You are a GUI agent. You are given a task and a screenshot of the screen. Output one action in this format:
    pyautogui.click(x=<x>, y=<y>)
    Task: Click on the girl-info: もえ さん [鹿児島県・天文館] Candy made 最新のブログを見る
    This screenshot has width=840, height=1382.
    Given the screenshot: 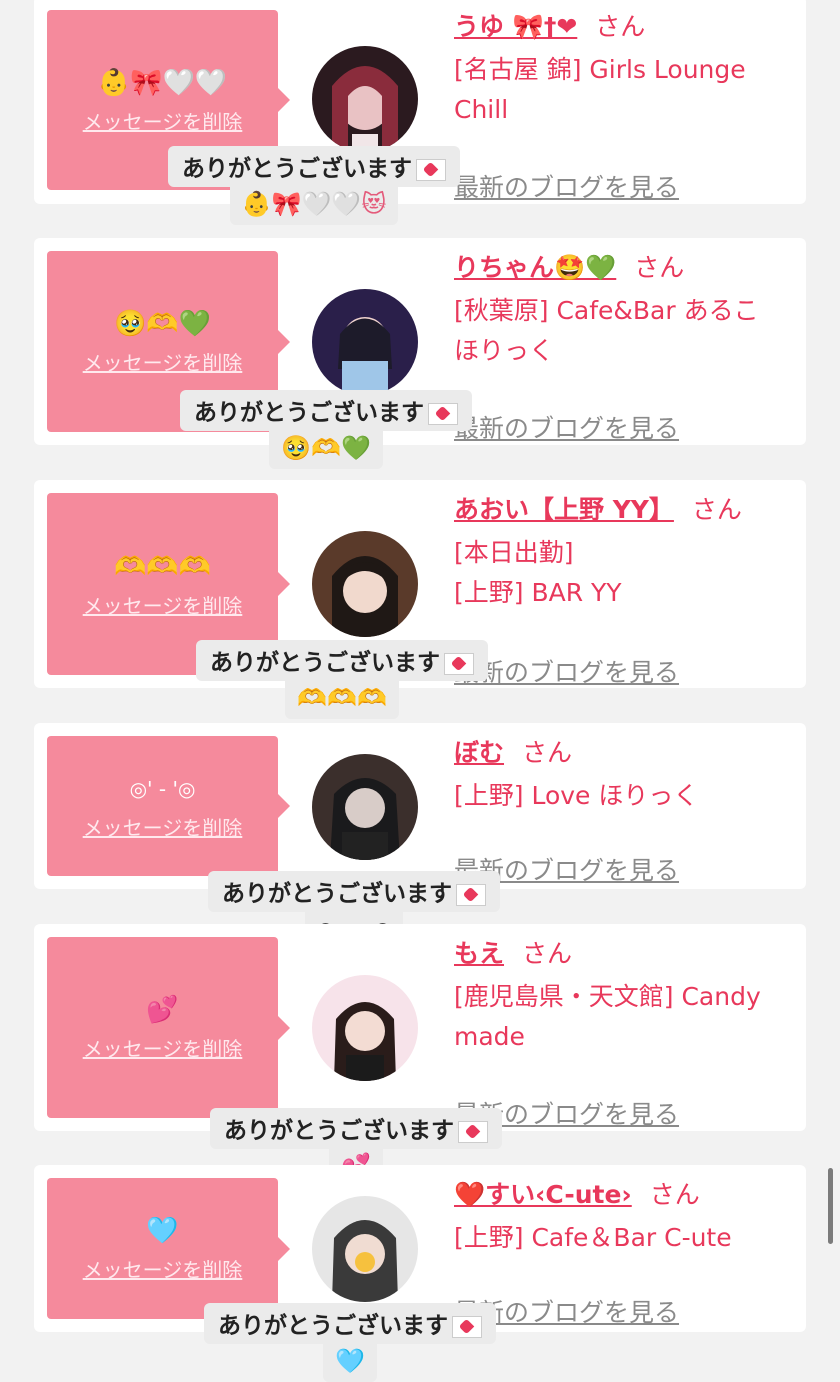 What is the action you would take?
    pyautogui.click(x=624, y=1033)
    